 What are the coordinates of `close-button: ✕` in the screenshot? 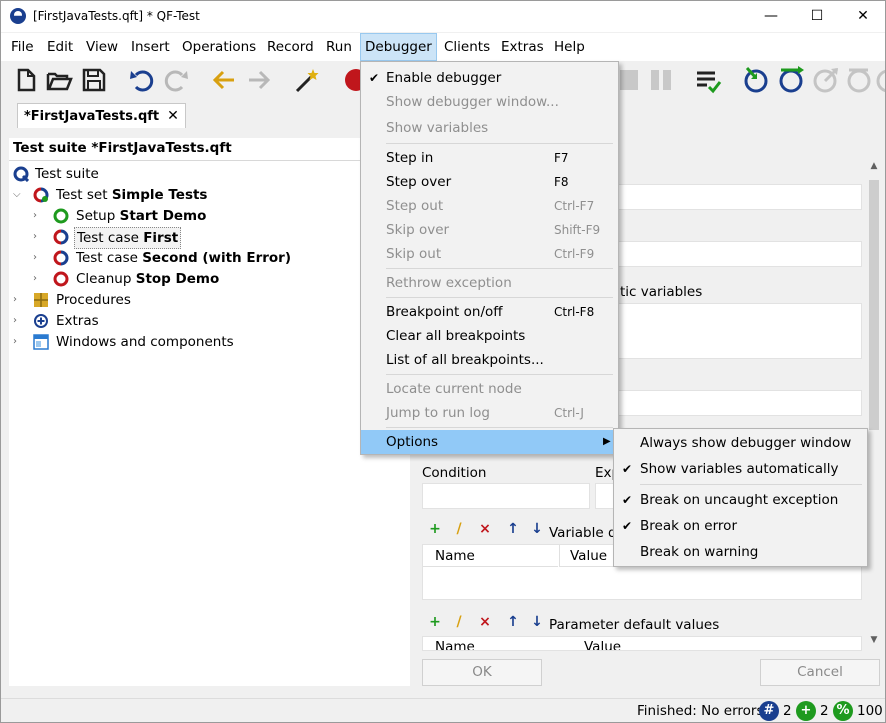 It's located at (862, 16).